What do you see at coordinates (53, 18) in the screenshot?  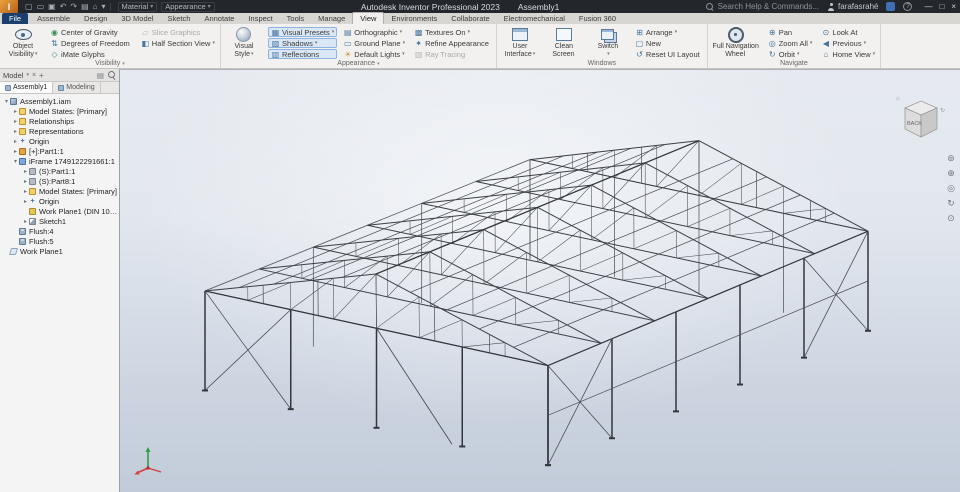 I see `tab-assemble: Assemble` at bounding box center [53, 18].